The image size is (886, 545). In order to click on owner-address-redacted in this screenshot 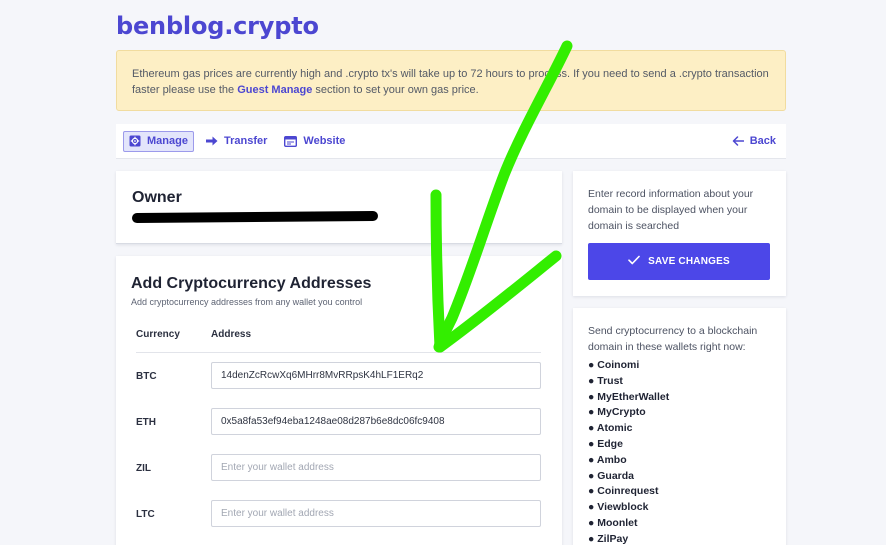, I will do `click(255, 217)`.